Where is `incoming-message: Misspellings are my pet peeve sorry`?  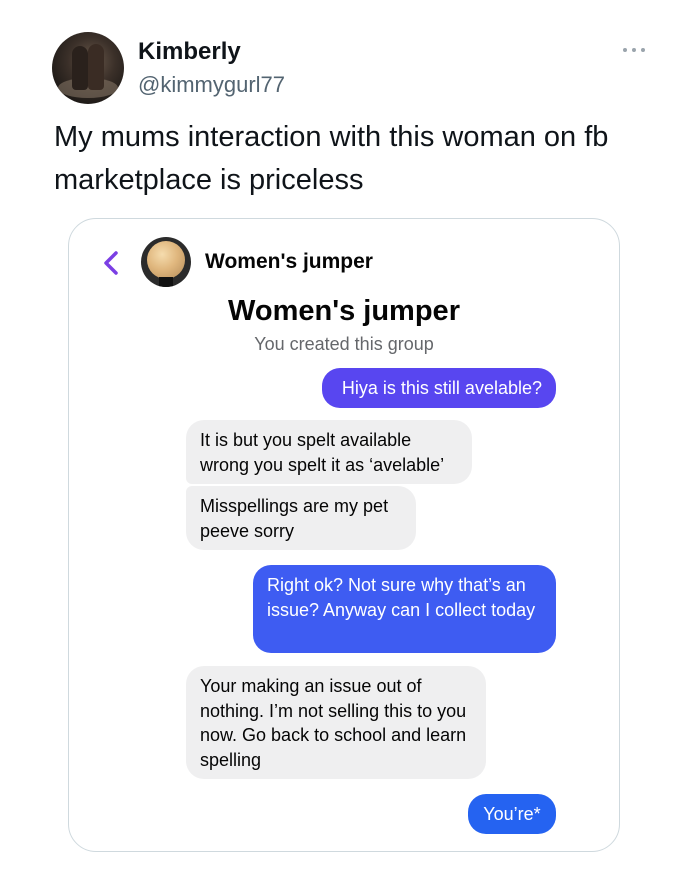 incoming-message: Misspellings are my pet peeve sorry is located at coordinates (301, 518).